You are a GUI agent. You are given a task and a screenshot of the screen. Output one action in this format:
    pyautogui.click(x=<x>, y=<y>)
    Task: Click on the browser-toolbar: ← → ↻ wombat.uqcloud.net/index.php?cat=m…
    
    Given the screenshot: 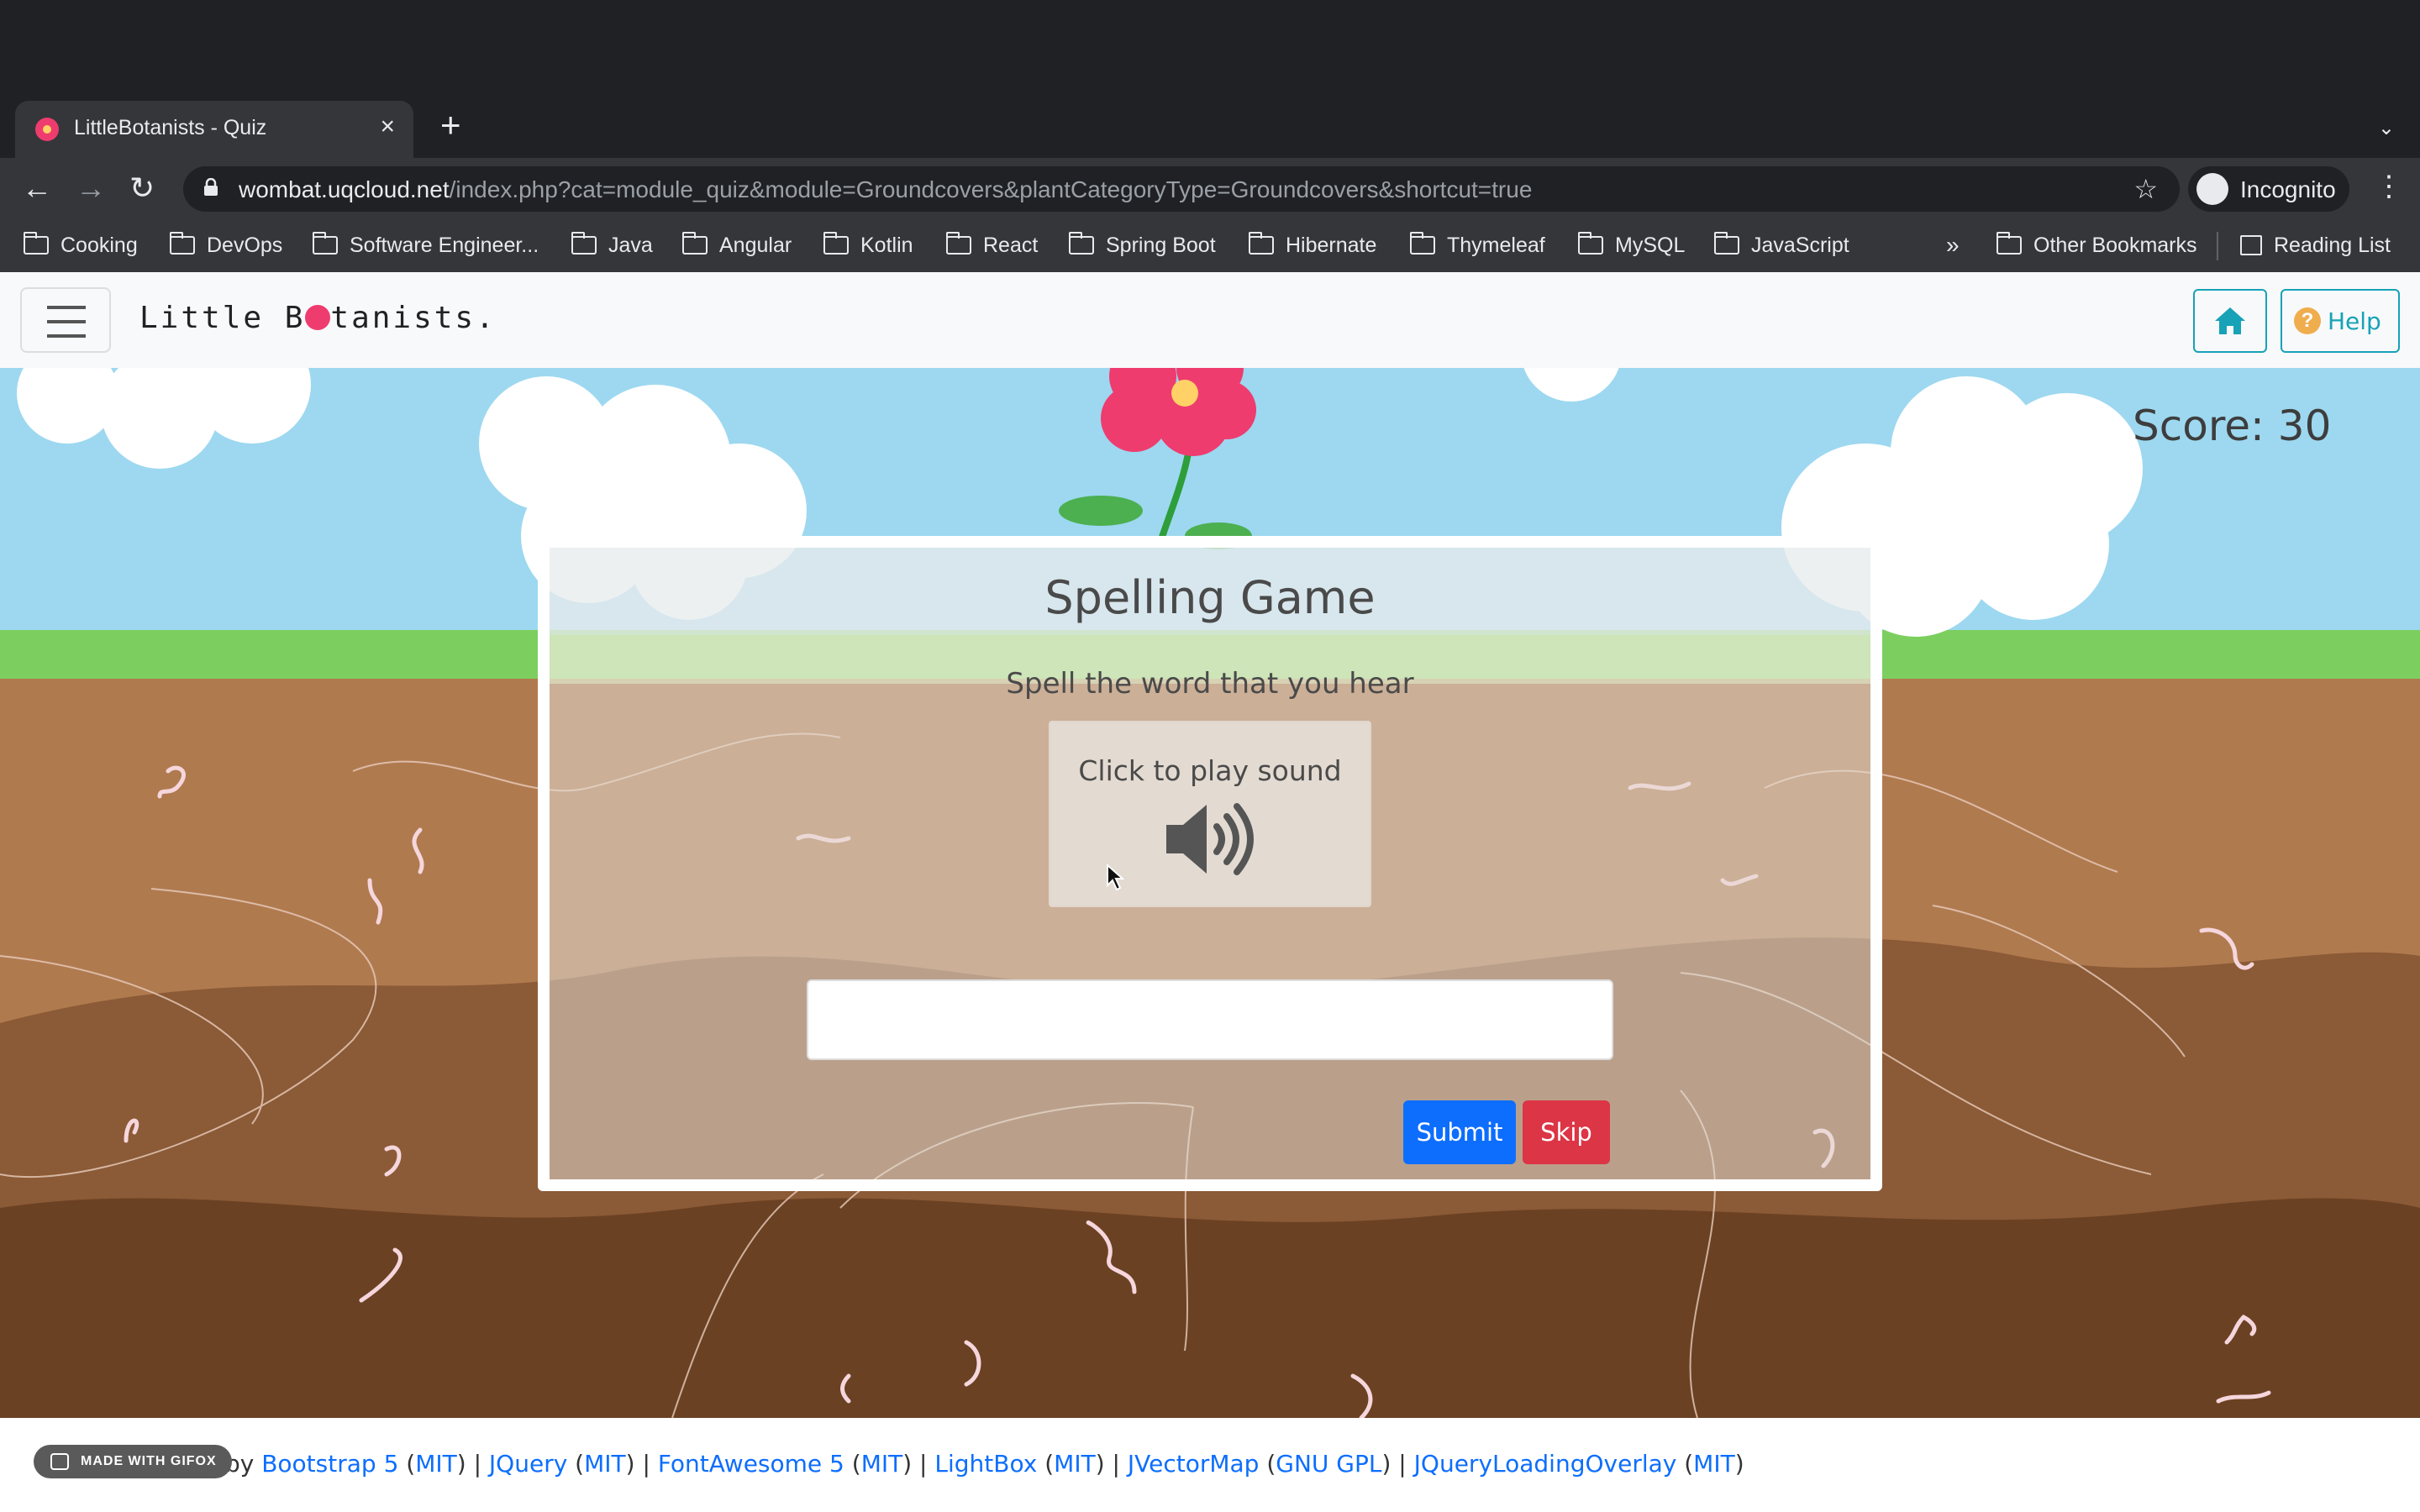 What is the action you would take?
    pyautogui.click(x=1210, y=189)
    